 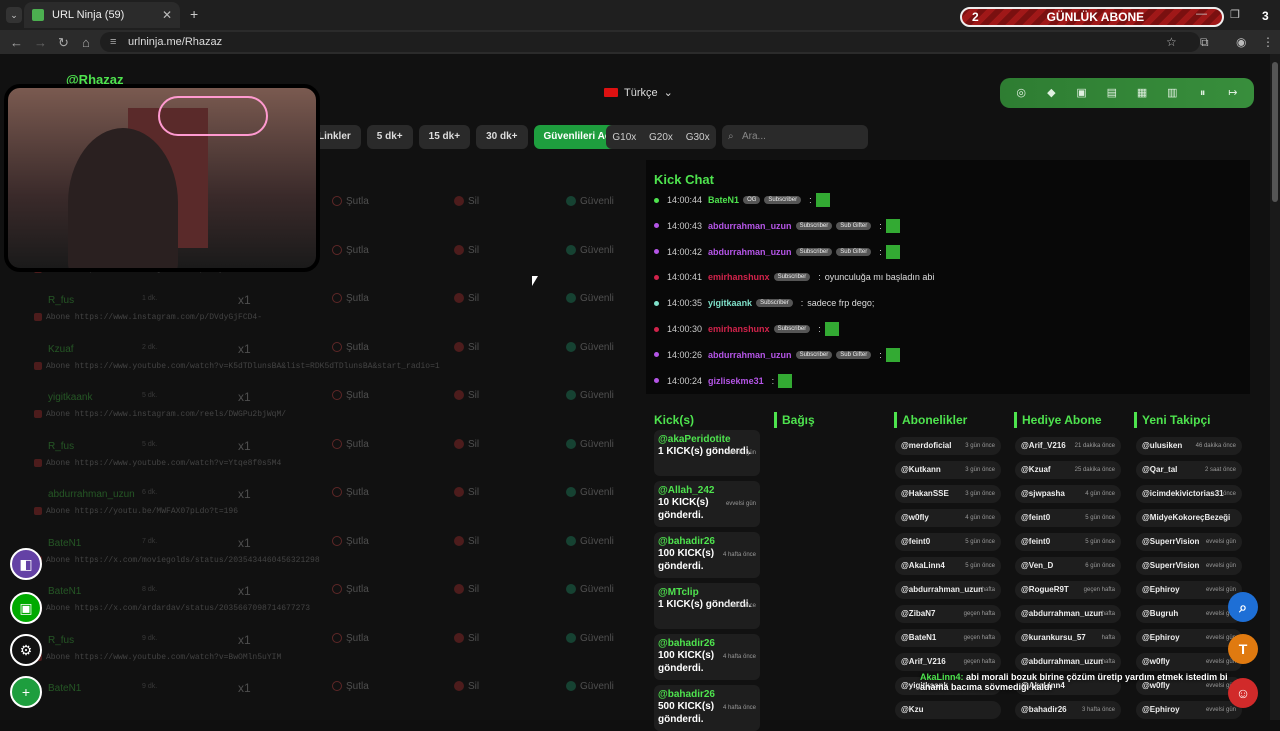 What do you see at coordinates (1235, 14) in the screenshot?
I see `maximize-icon: ❐` at bounding box center [1235, 14].